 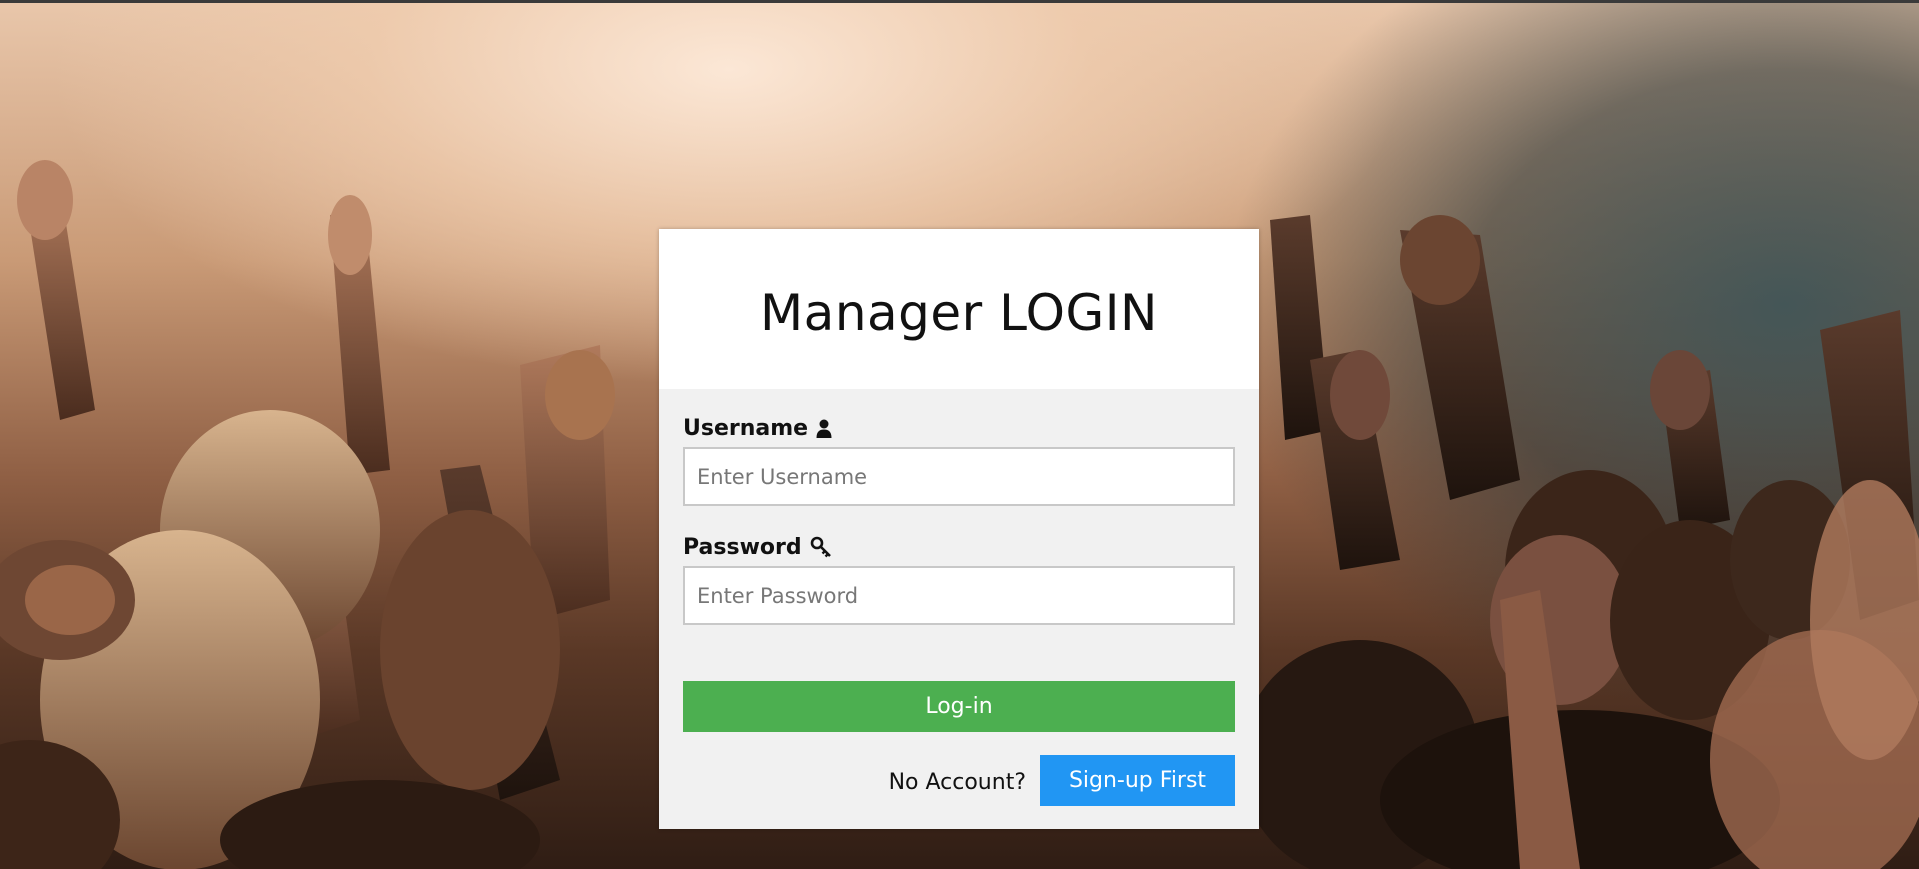 What do you see at coordinates (959, 547) in the screenshot?
I see `password-label: Password` at bounding box center [959, 547].